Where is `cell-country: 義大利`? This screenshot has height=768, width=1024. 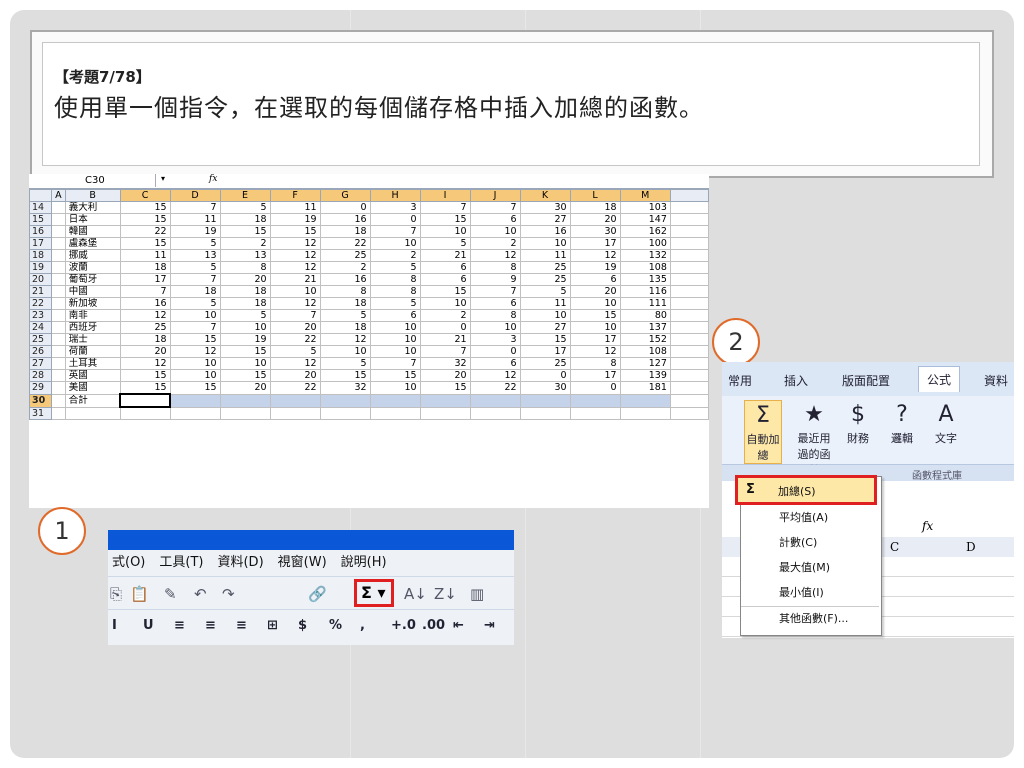 cell-country: 義大利 is located at coordinates (92, 207).